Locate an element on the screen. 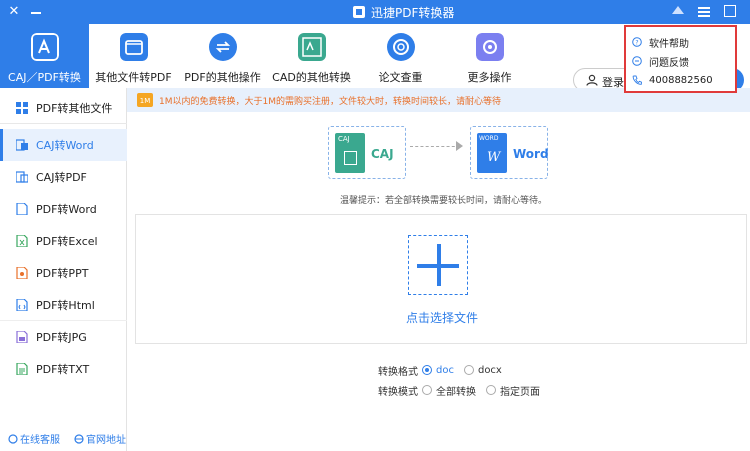  pdf-word-icon is located at coordinates (22, 209).